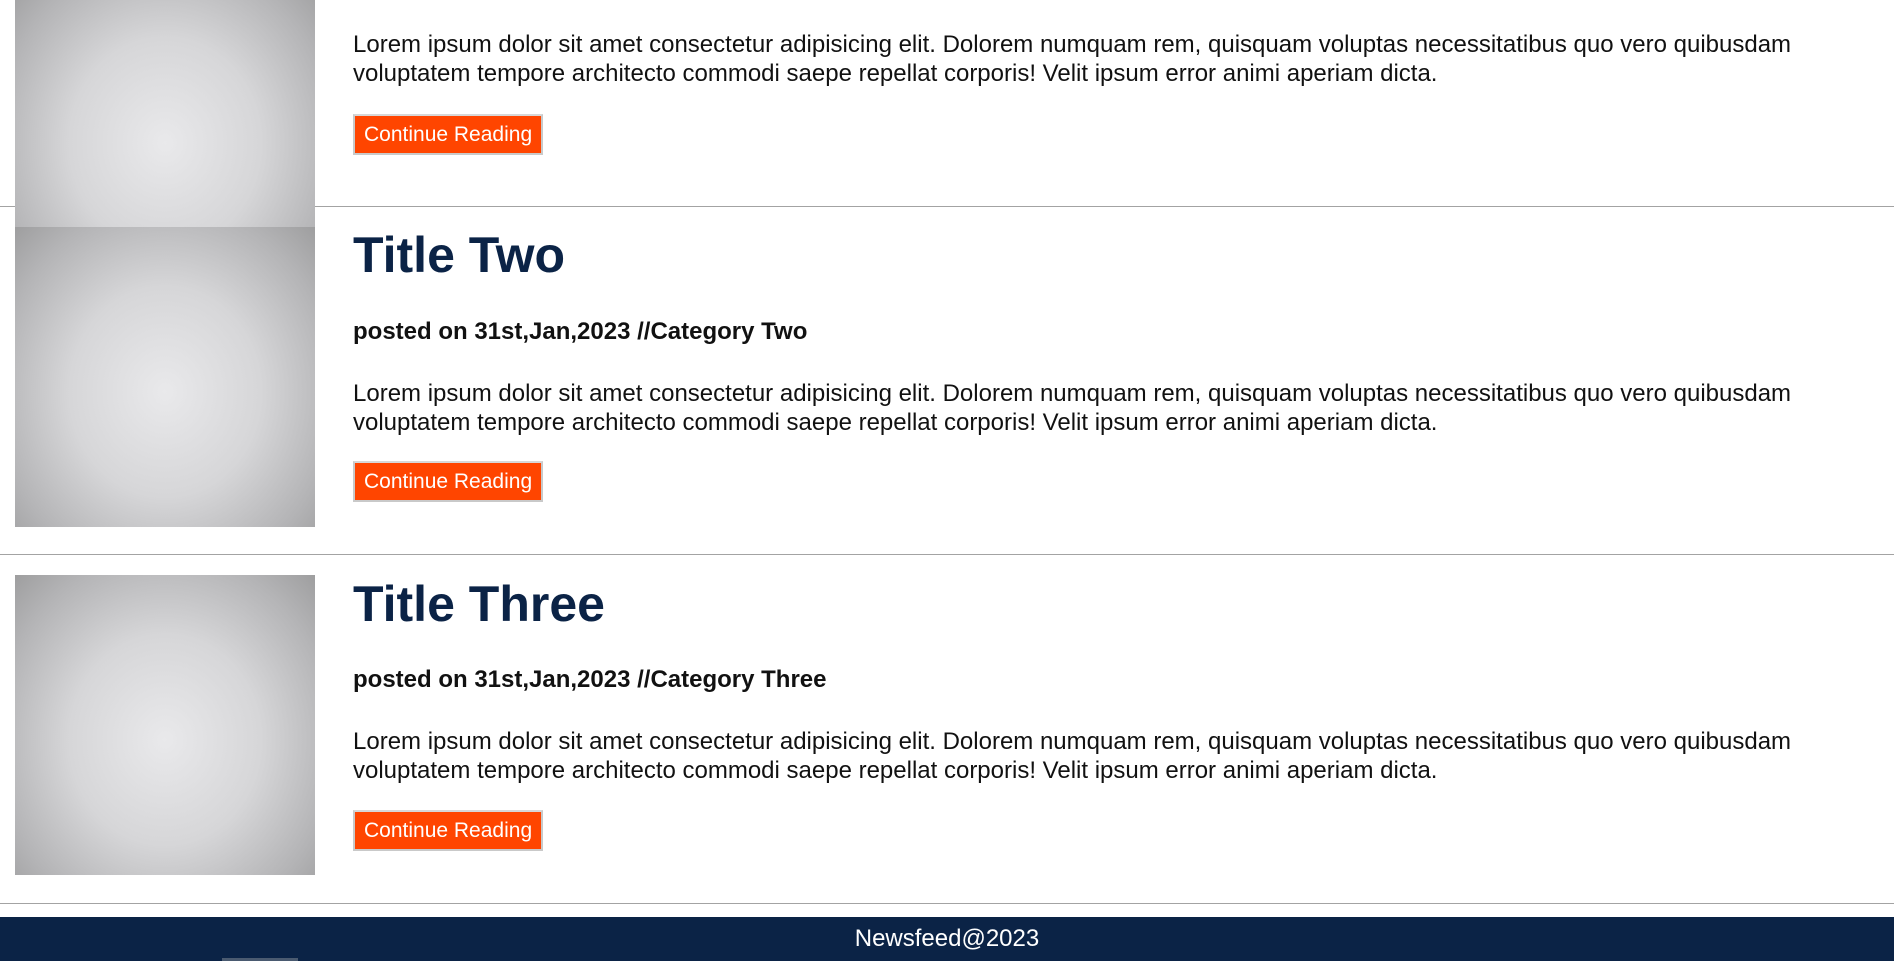  Describe the element at coordinates (459, 255) in the screenshot. I see `post-title: Title Two` at that location.